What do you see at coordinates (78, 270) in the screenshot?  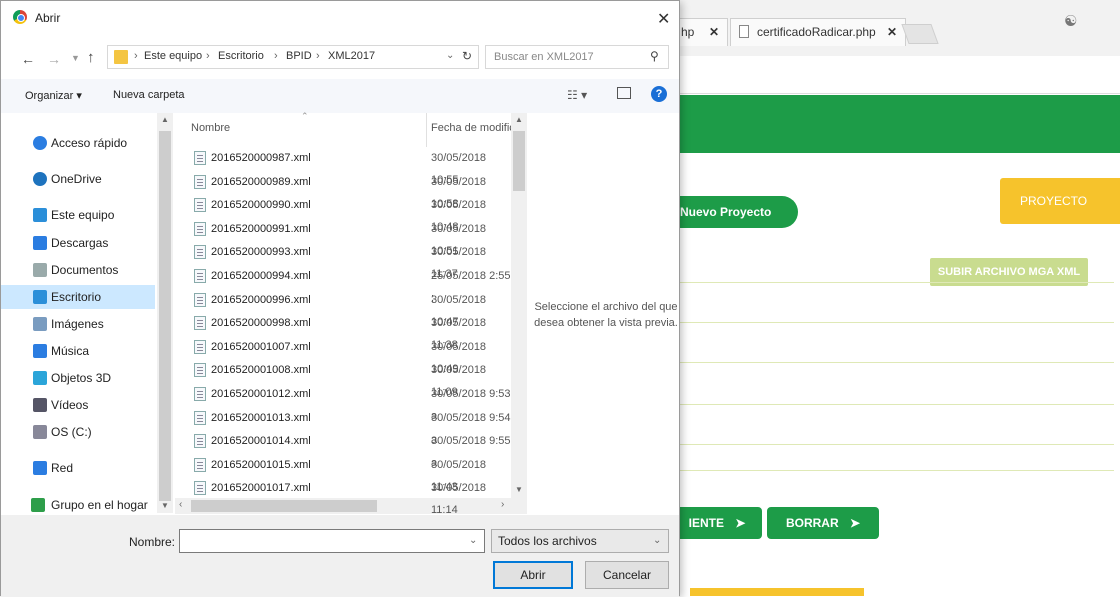 I see `nav-item-documentos: Documentos` at bounding box center [78, 270].